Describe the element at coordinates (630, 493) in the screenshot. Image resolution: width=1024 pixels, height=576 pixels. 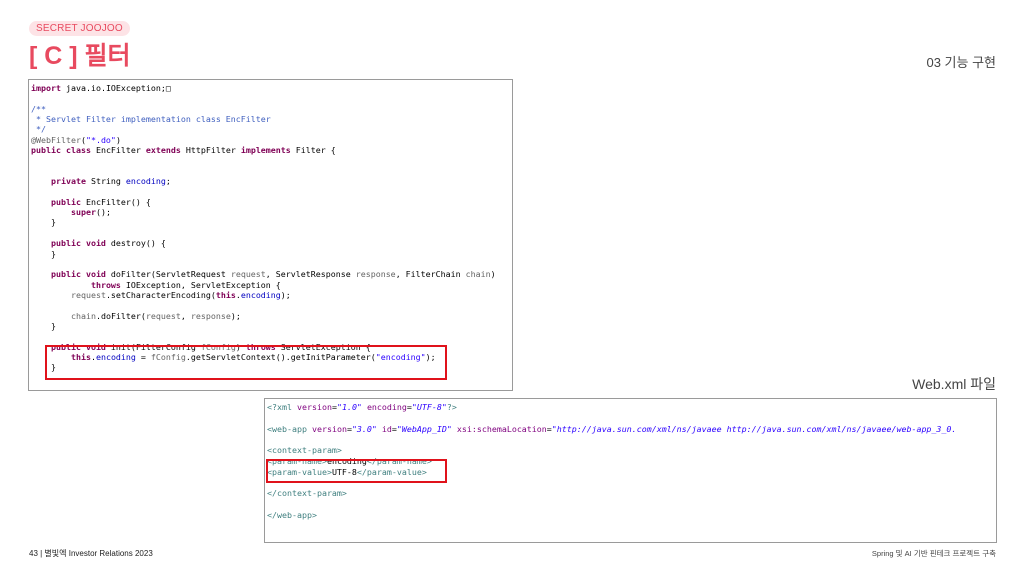
I see `xml-code-line: </context-param>` at that location.